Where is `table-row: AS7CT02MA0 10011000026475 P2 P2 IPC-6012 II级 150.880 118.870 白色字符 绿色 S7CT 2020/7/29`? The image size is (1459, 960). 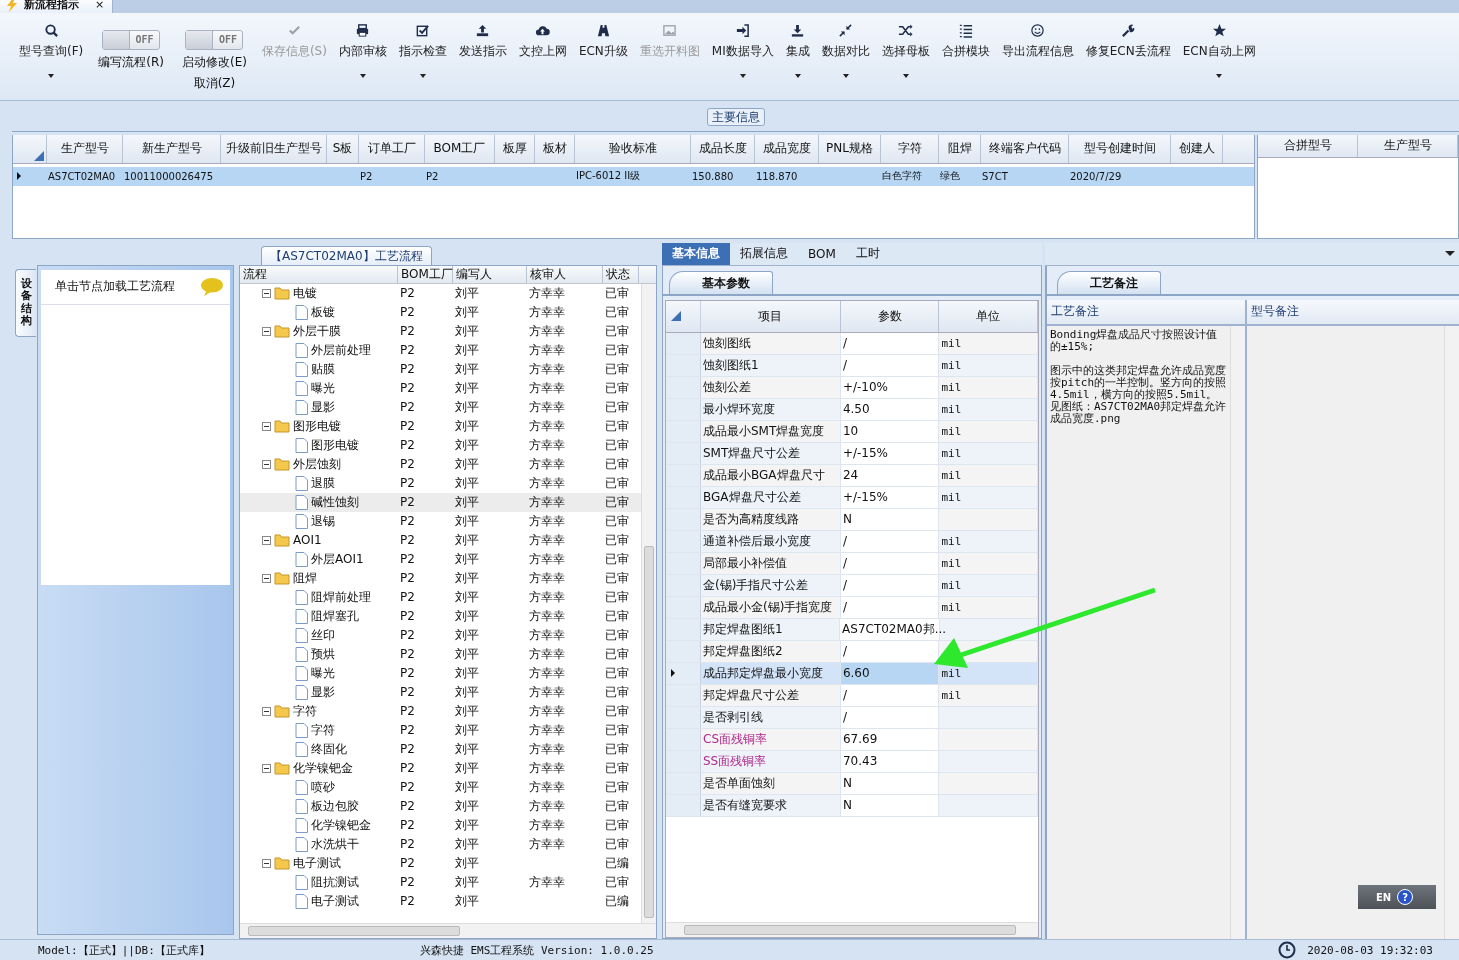 table-row: AS7CT02MA0 10011000026475 P2 P2 IPC-6012 II级 150.880 118.870 白色字符 绿色 S7CT 2020/7/29 is located at coordinates (633, 176).